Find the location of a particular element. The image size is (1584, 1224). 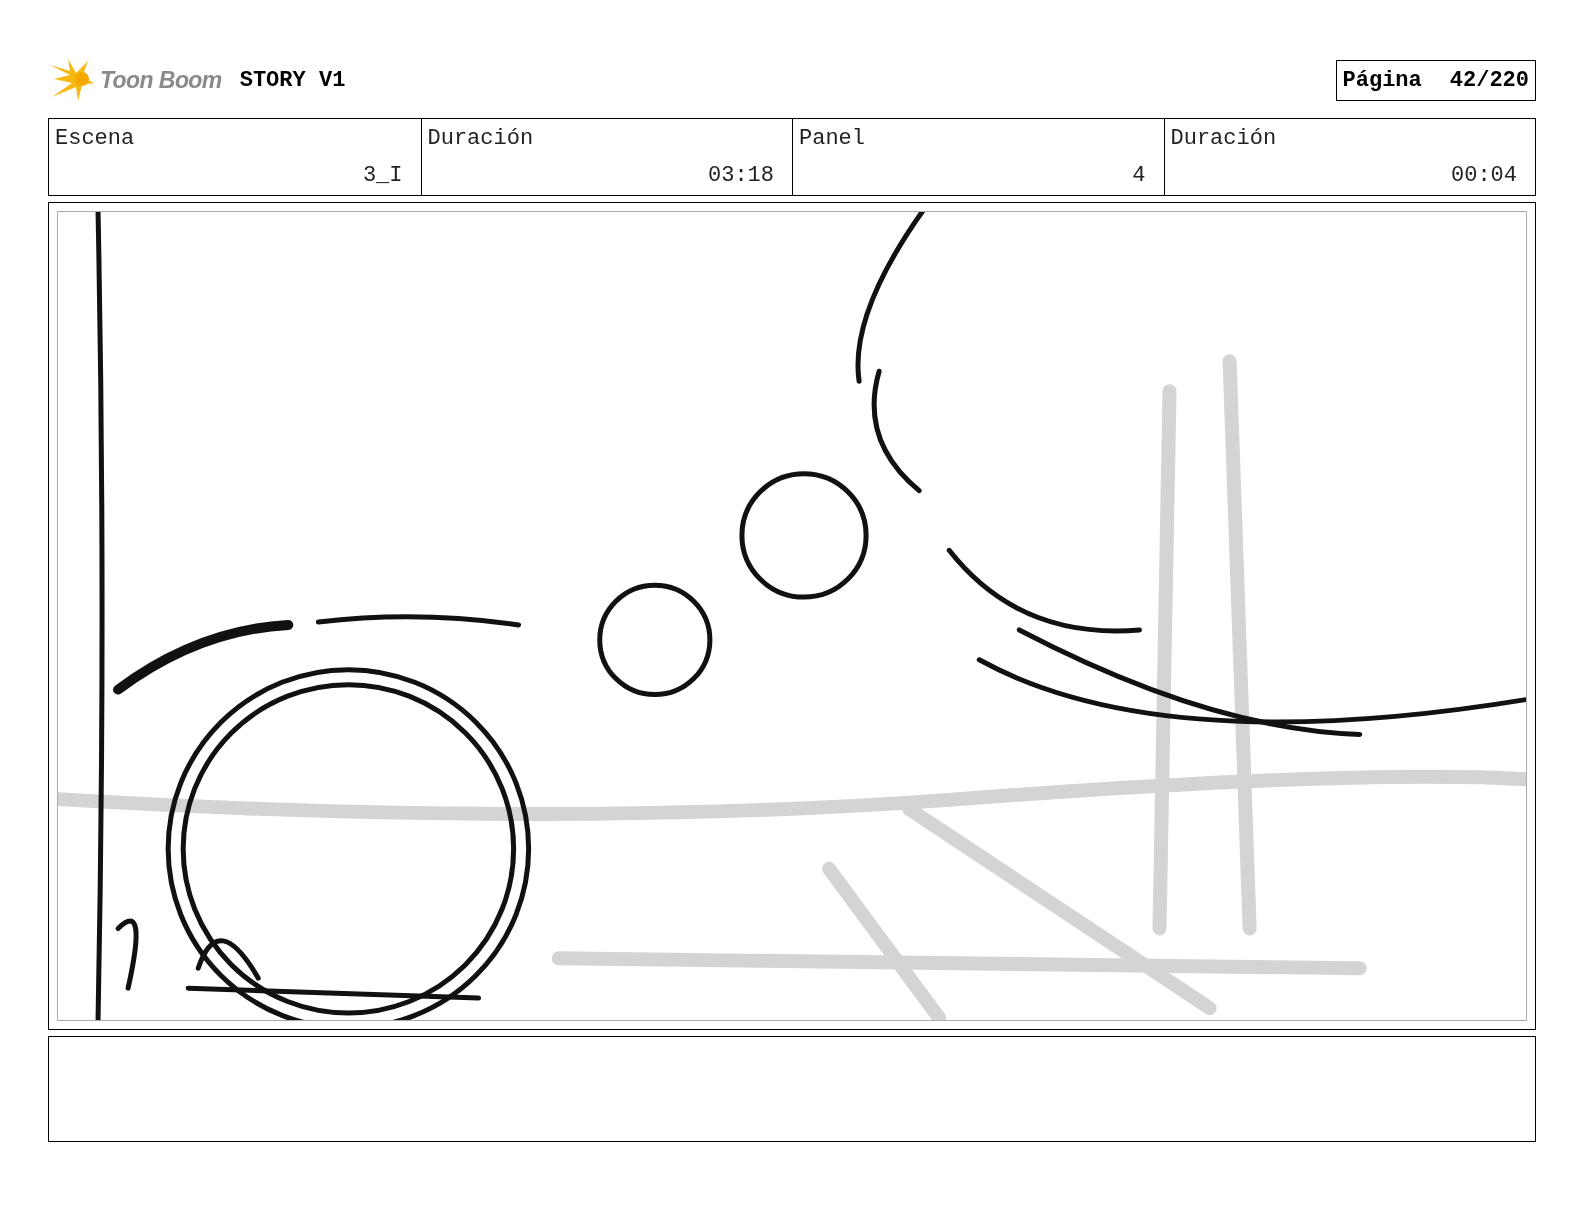

field-value: 03:18 is located at coordinates (741, 176).